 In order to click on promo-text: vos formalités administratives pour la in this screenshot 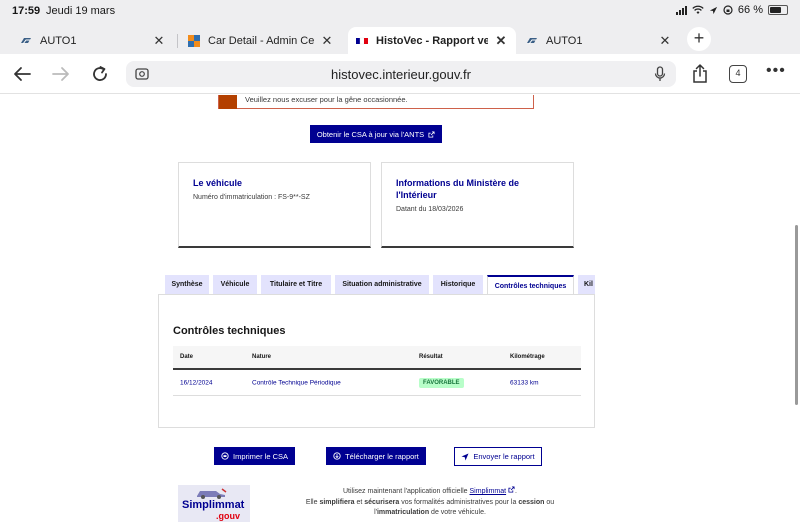, I will do `click(459, 502)`.